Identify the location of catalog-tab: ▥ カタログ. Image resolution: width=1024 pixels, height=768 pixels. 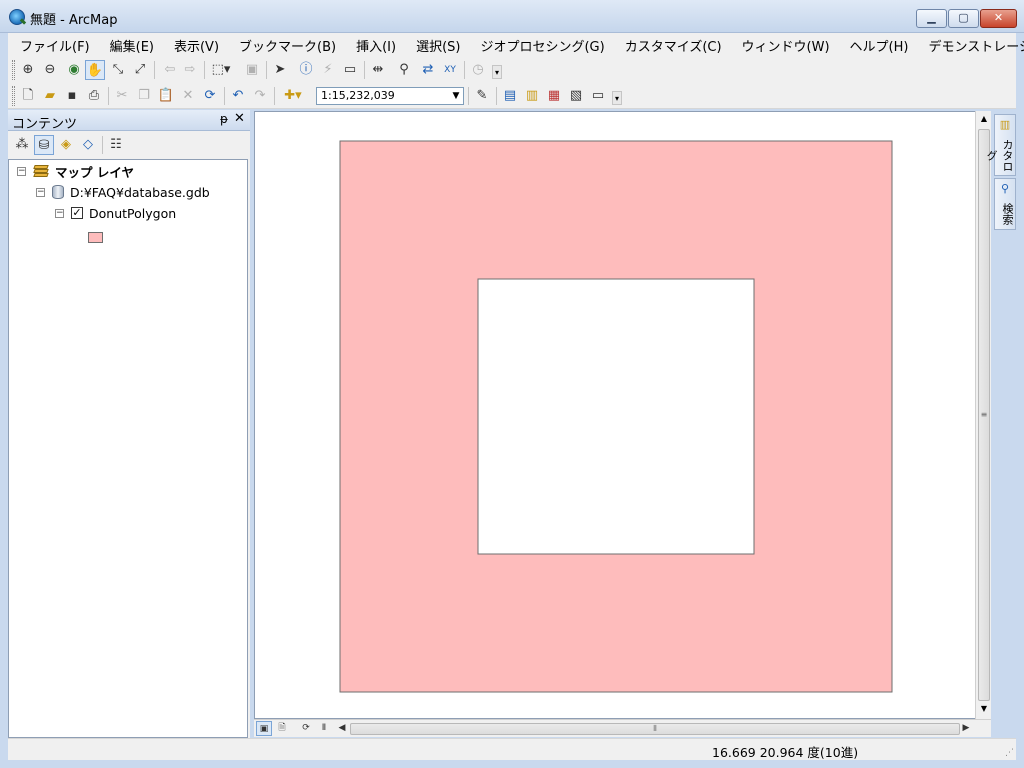
(1000, 145).